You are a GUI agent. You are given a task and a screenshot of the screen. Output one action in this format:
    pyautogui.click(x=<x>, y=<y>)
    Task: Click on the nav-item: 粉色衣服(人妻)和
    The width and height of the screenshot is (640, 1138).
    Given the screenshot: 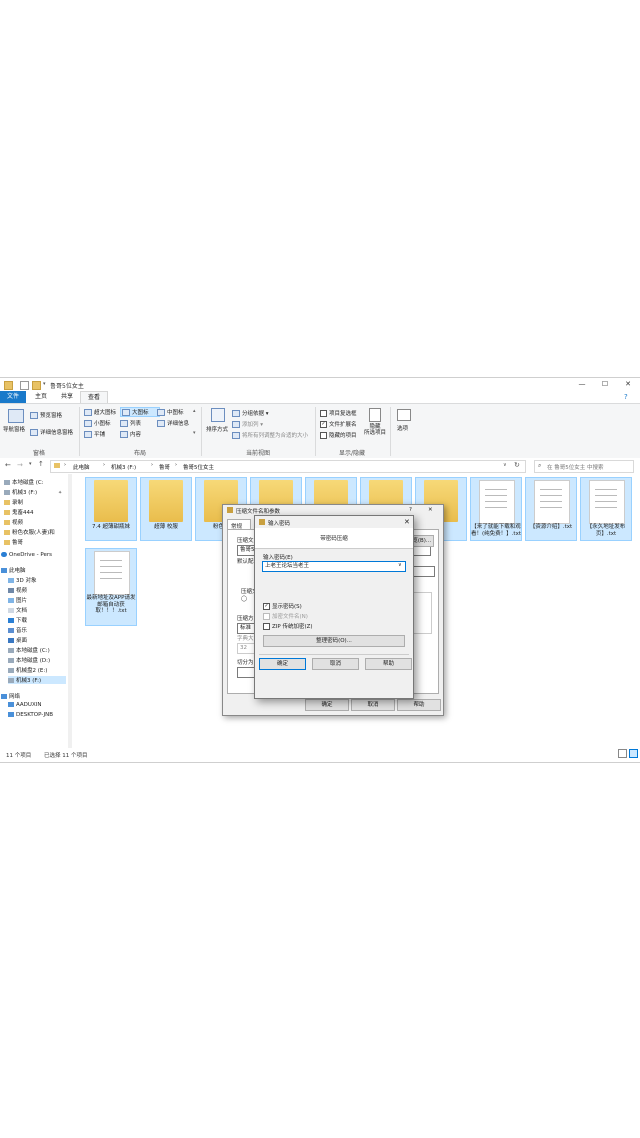 What is the action you would take?
    pyautogui.click(x=29, y=532)
    